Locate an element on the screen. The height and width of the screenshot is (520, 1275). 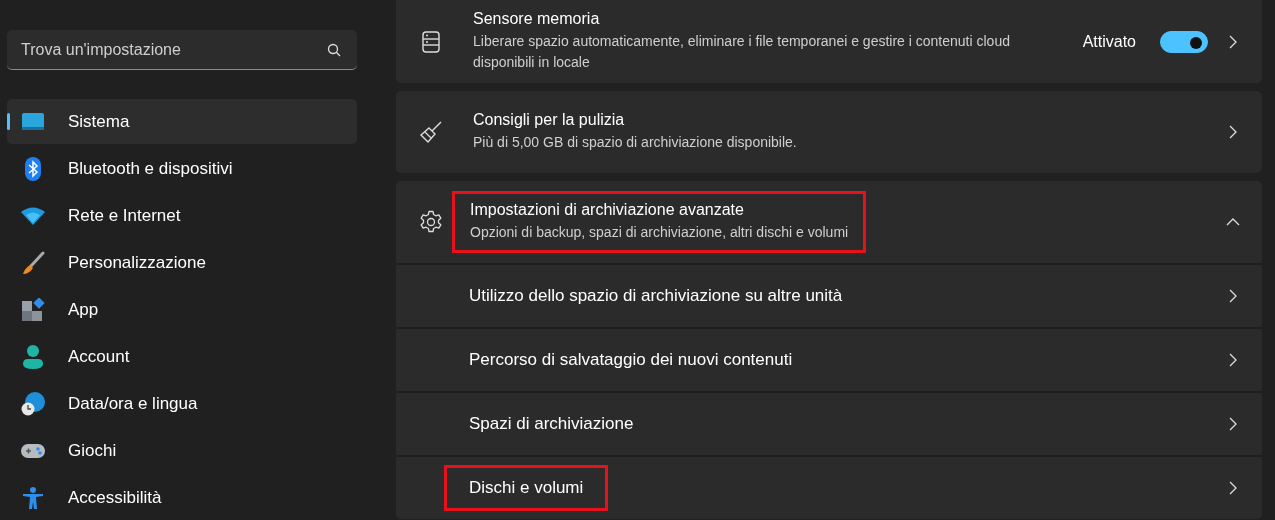
toggle-switch is located at coordinates (1184, 41).